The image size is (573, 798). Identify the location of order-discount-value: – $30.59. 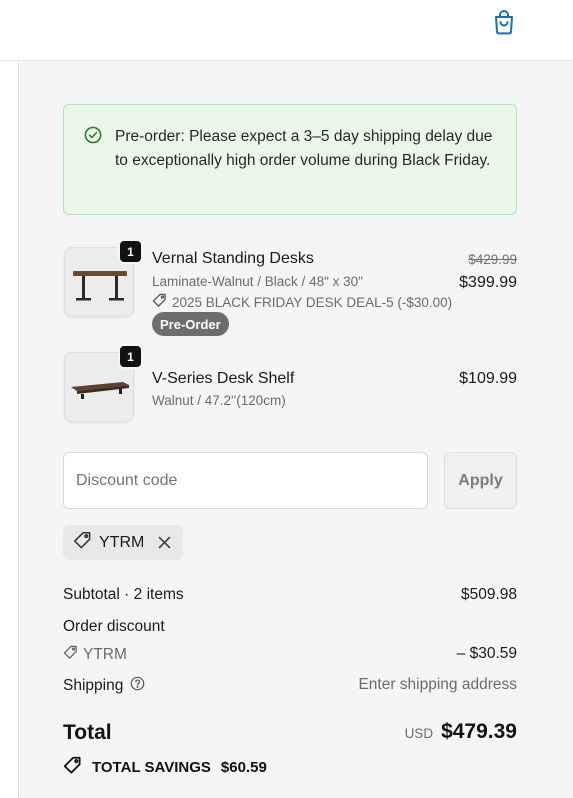
(486, 653).